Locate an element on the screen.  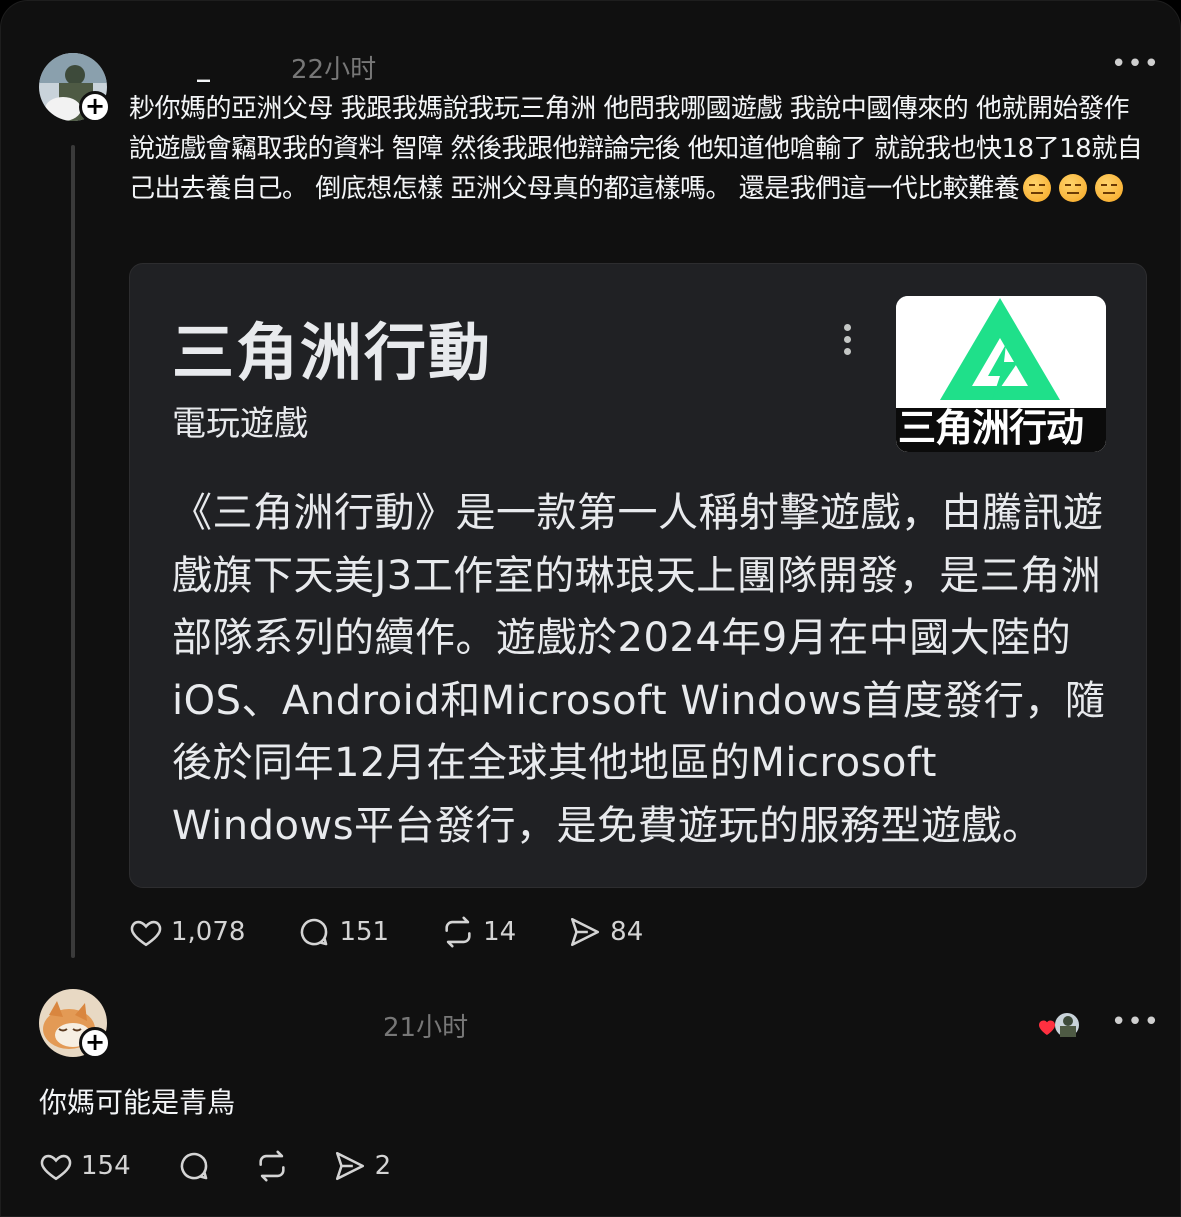
post-timestamp: 22小时 is located at coordinates (334, 70).